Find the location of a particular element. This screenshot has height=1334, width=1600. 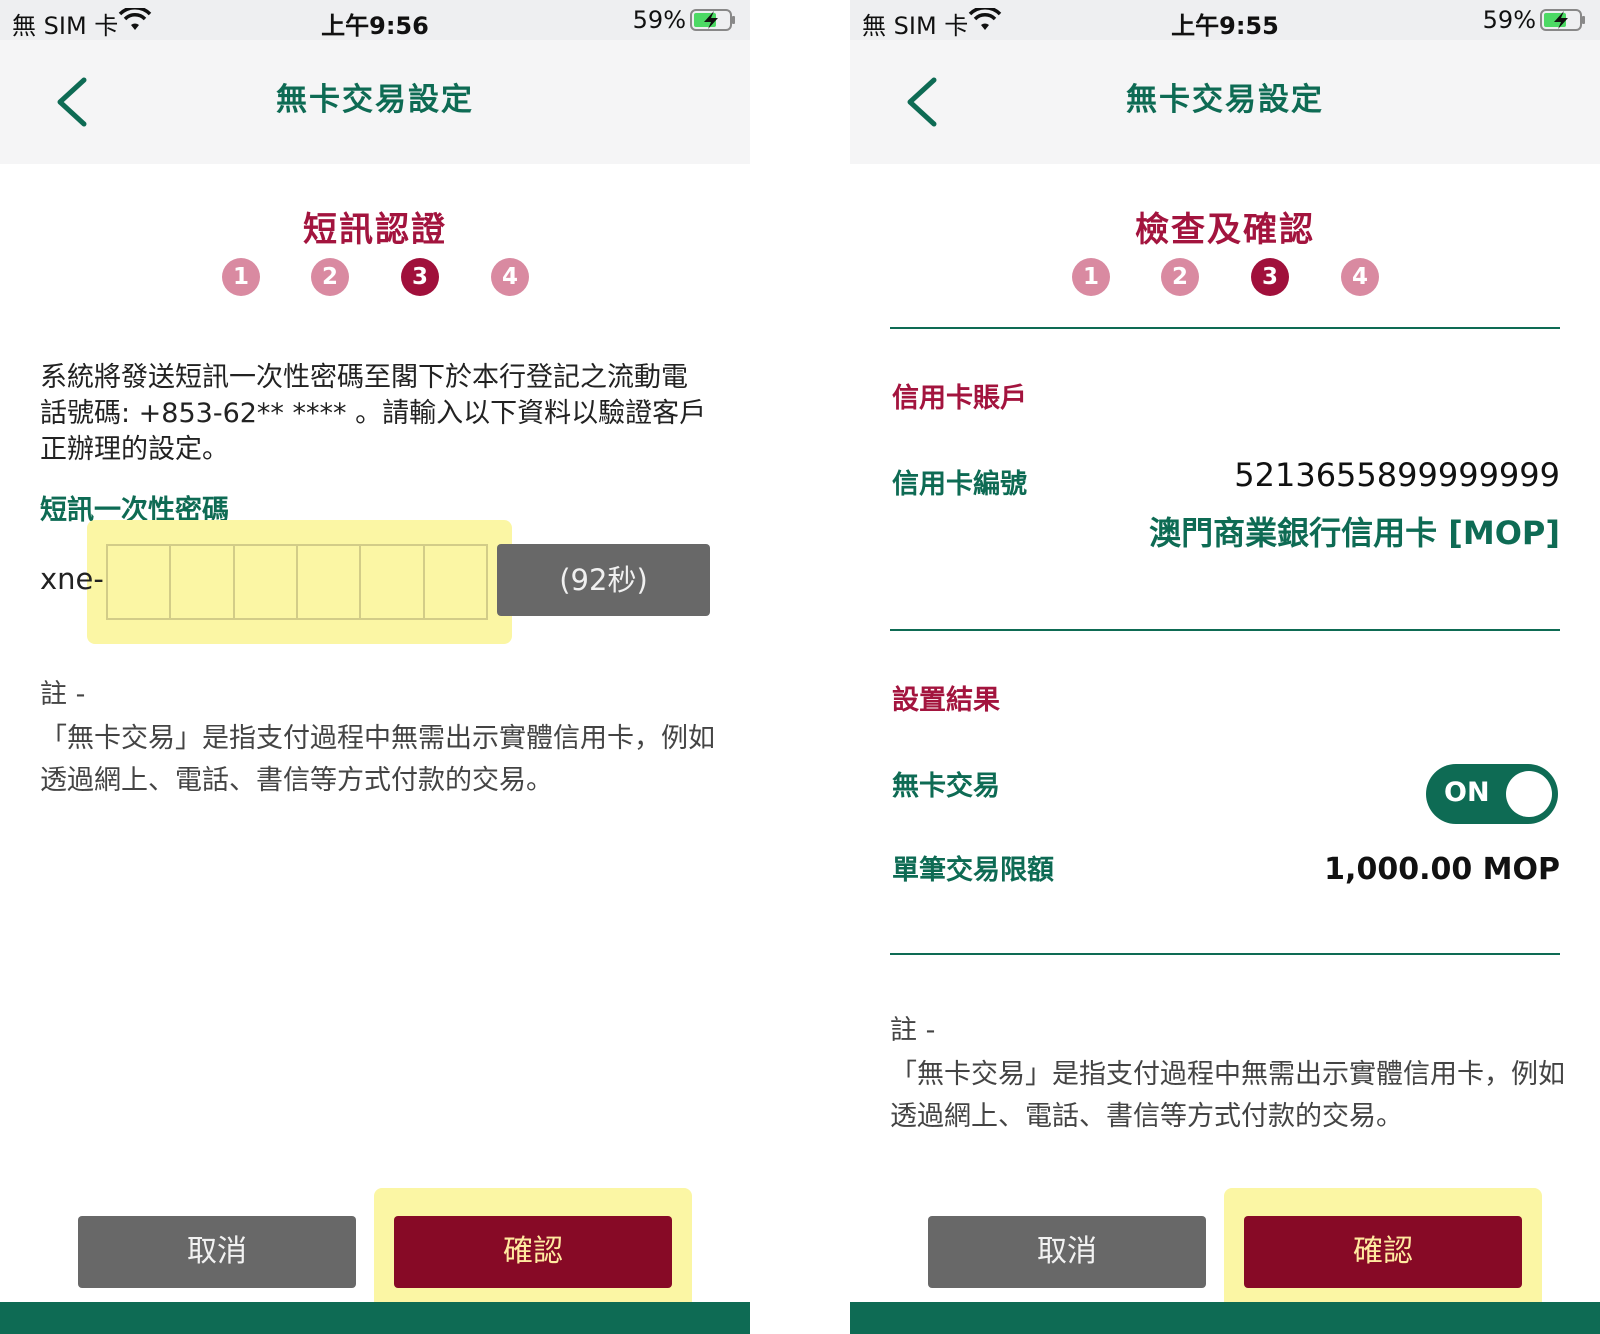

single-transaction-limit-label: 單筆交易限額 is located at coordinates (973, 870).